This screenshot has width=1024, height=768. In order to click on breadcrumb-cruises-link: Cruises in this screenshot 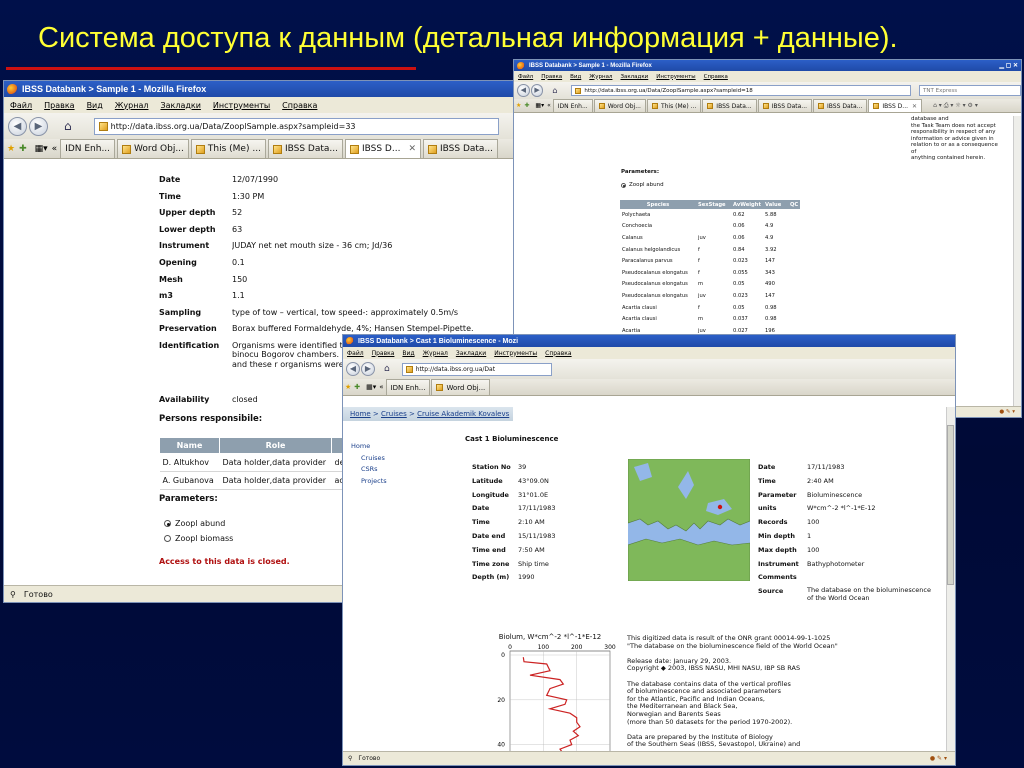, I will do `click(394, 414)`.